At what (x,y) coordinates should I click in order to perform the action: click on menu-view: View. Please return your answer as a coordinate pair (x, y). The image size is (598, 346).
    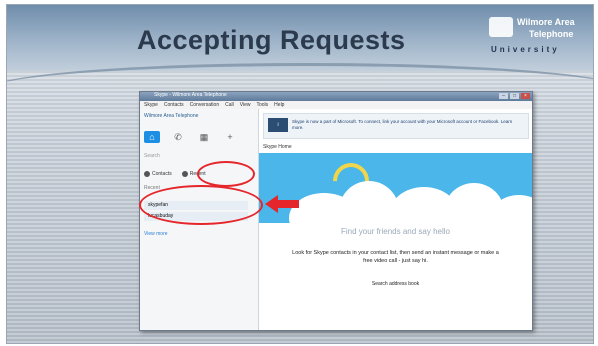
    Looking at the image, I should click on (245, 105).